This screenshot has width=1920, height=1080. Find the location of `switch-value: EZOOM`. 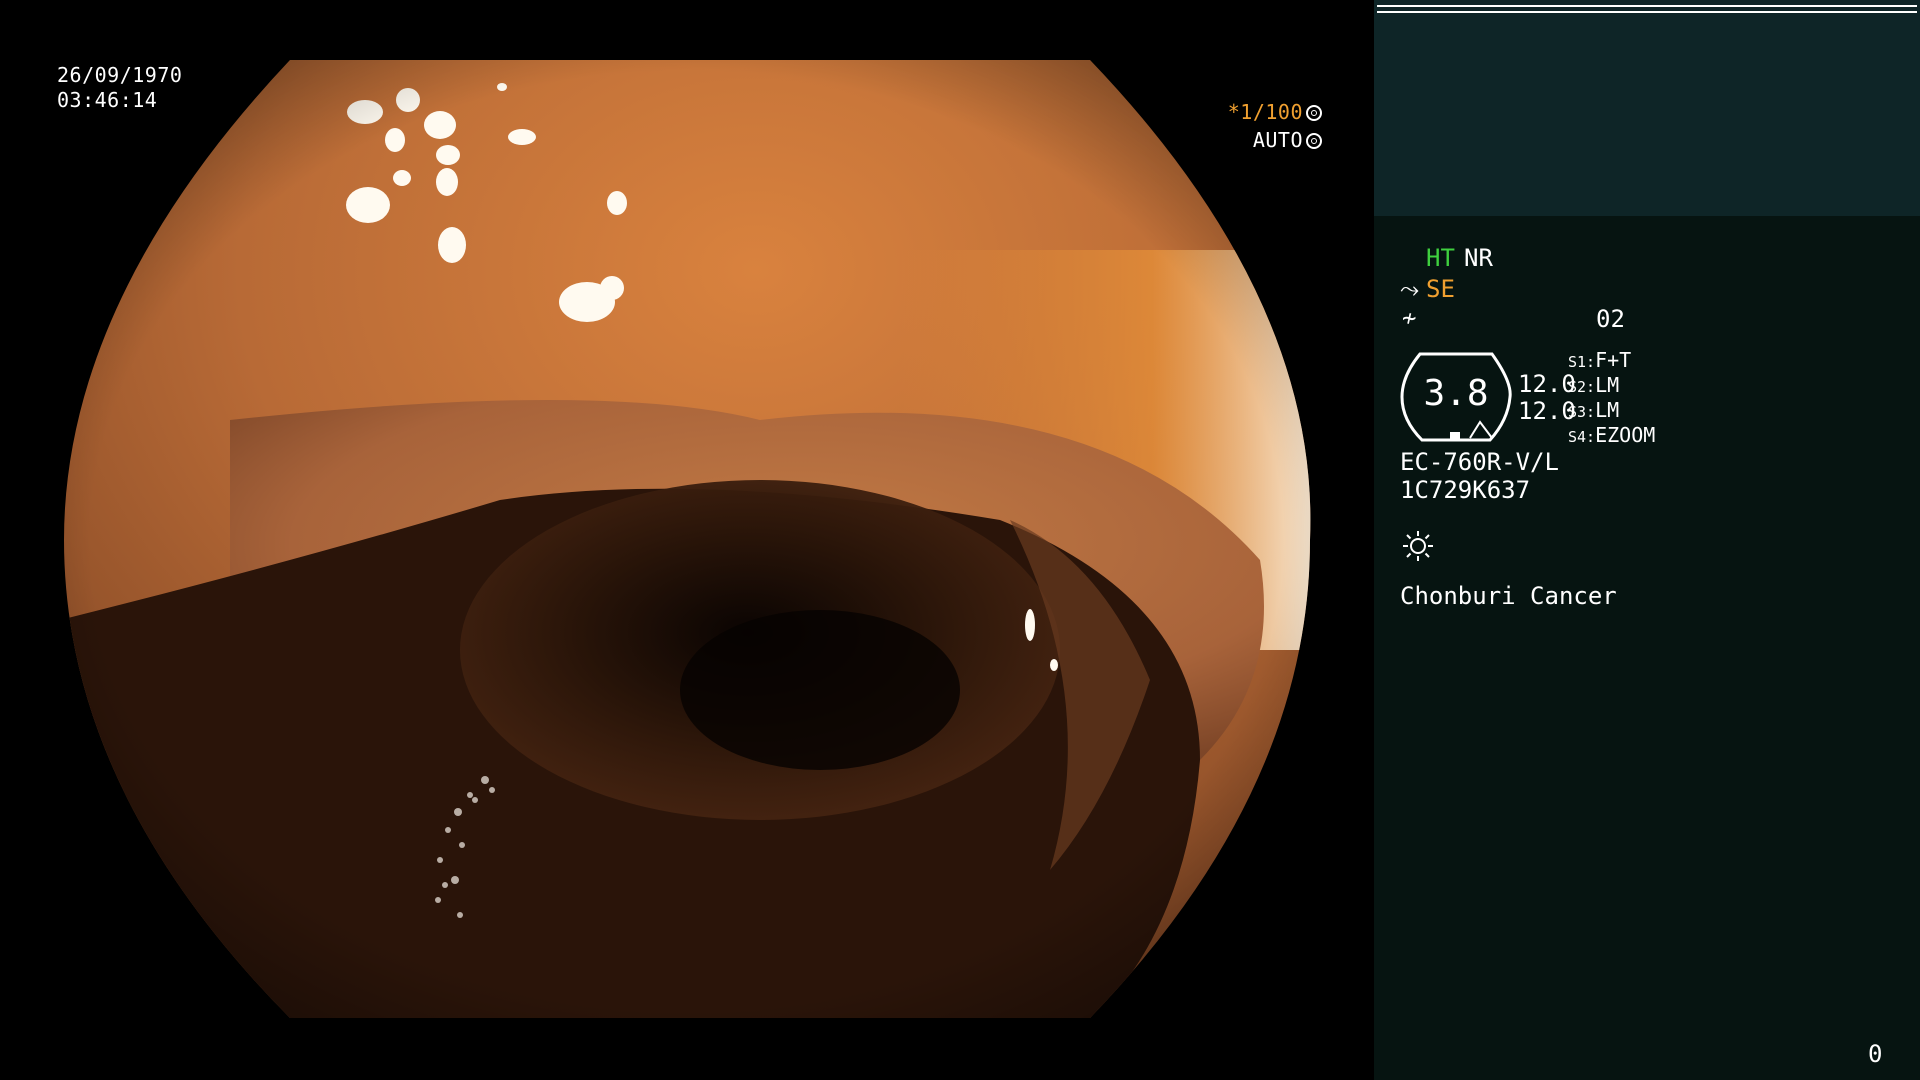

switch-value: EZOOM is located at coordinates (1625, 435).